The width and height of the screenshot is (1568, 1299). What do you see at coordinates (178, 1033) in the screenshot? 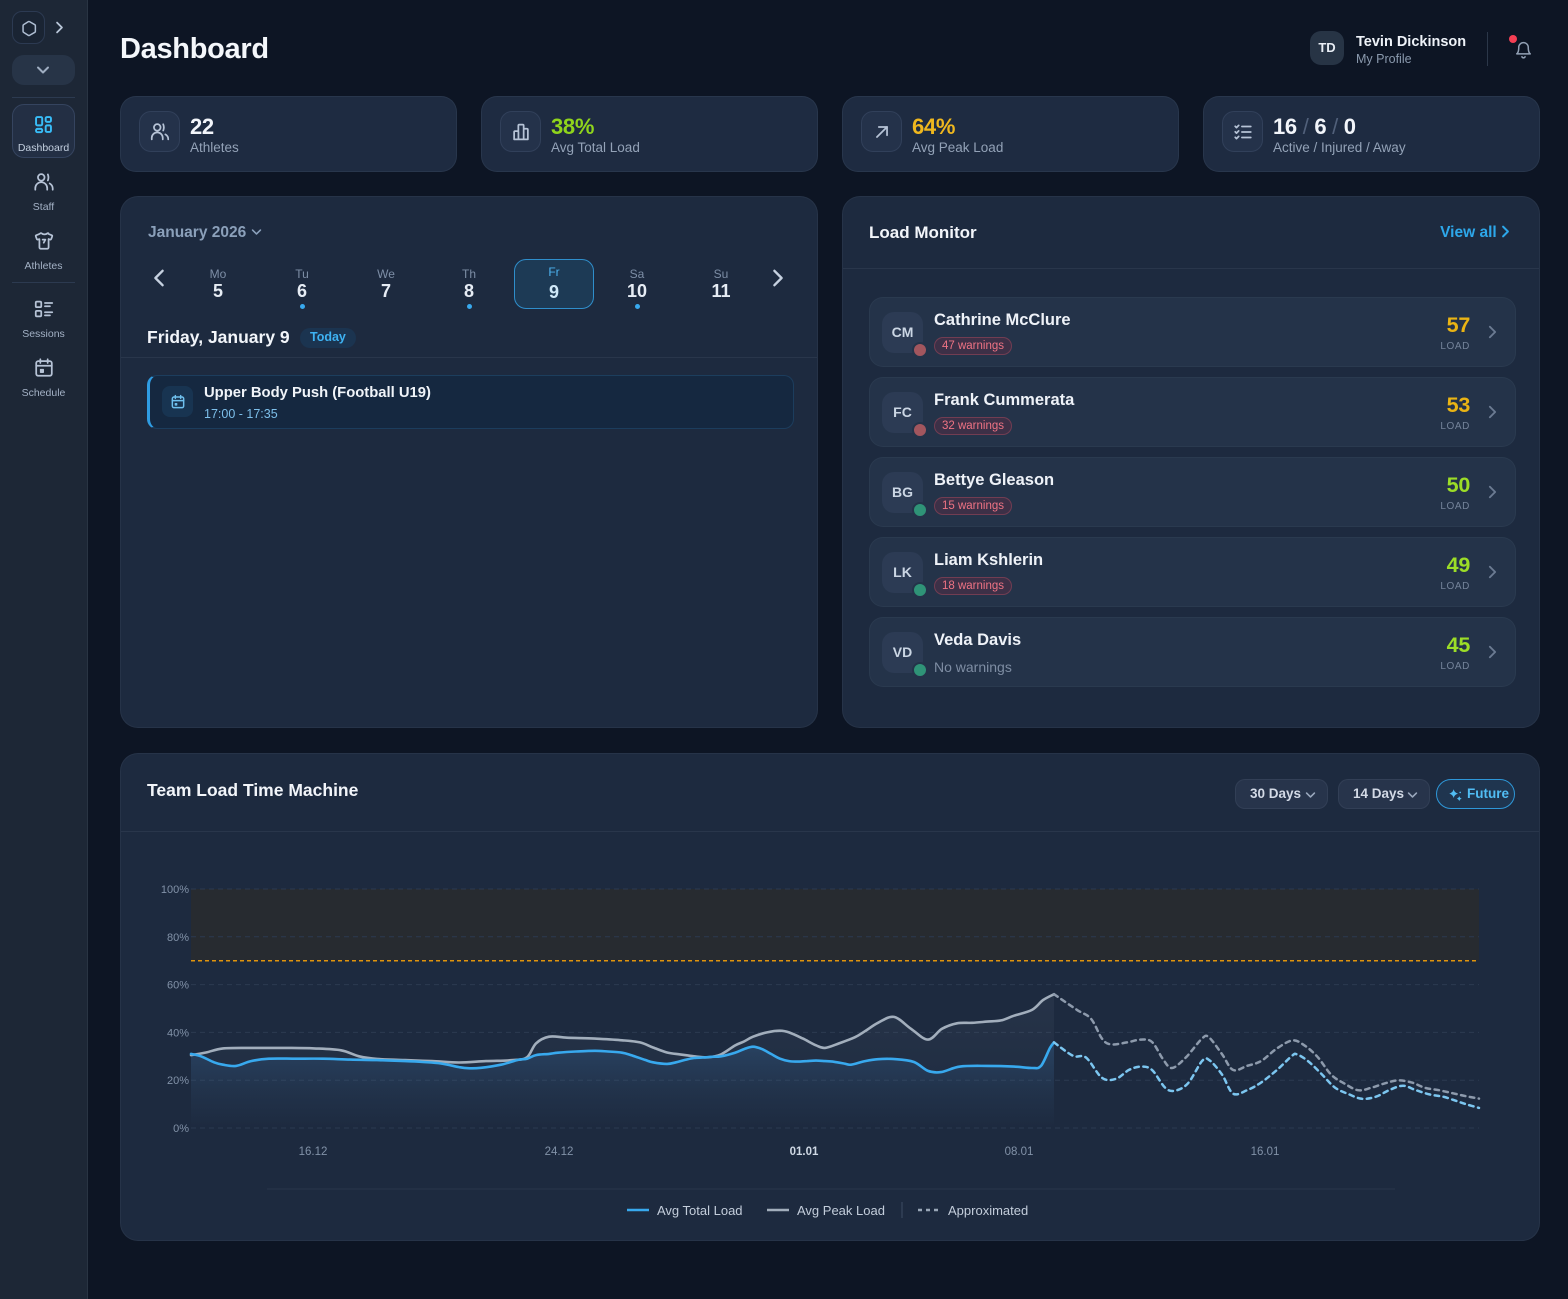
I see `svg-text: 40%` at bounding box center [178, 1033].